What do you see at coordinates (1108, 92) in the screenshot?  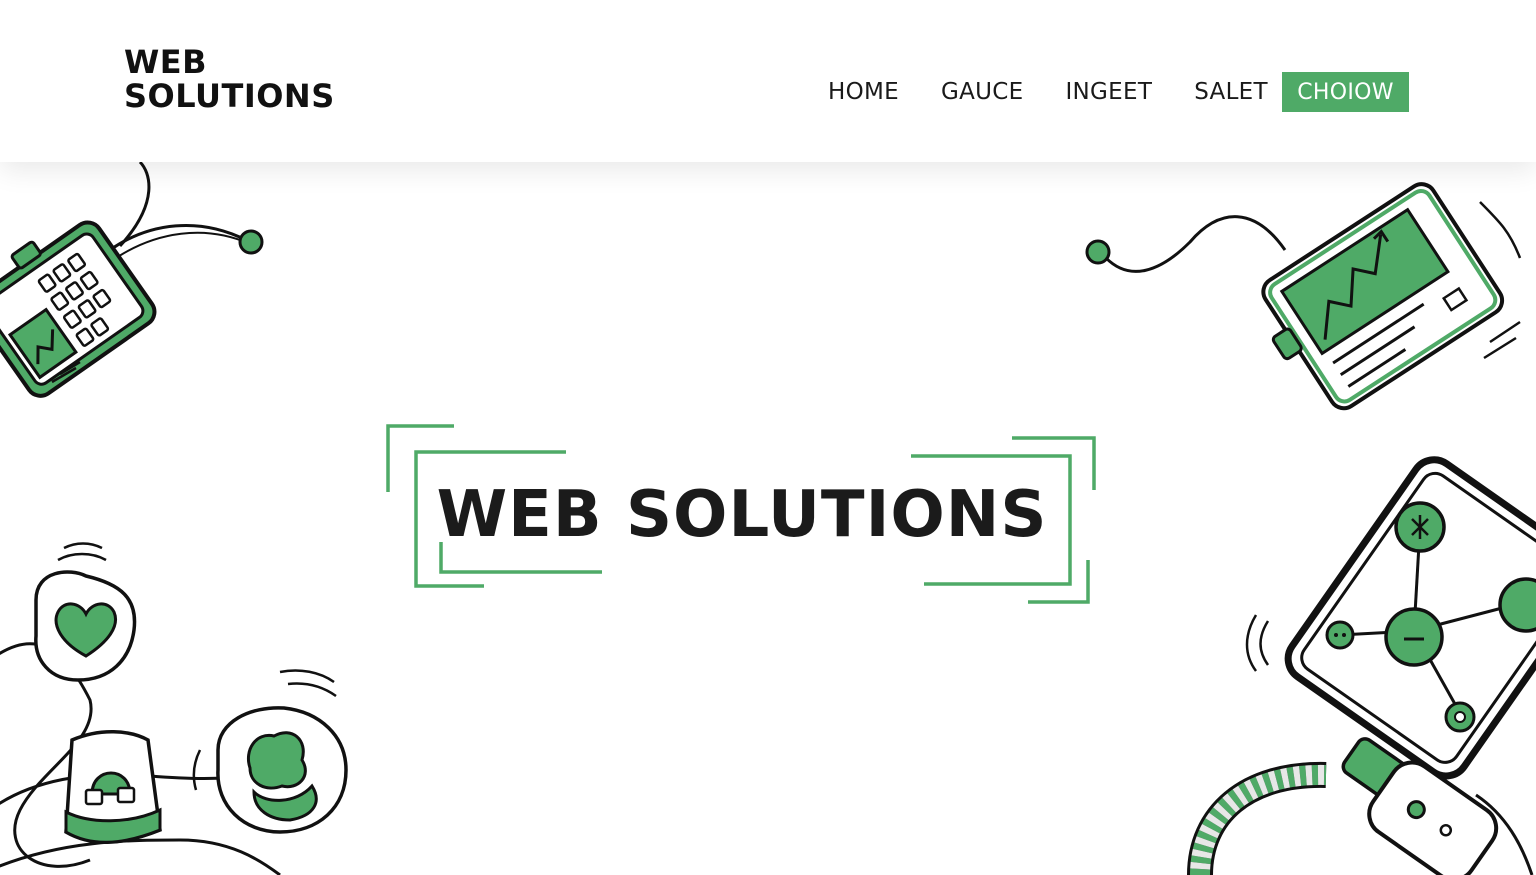 I see `nav-item-ingeet: INGEET` at bounding box center [1108, 92].